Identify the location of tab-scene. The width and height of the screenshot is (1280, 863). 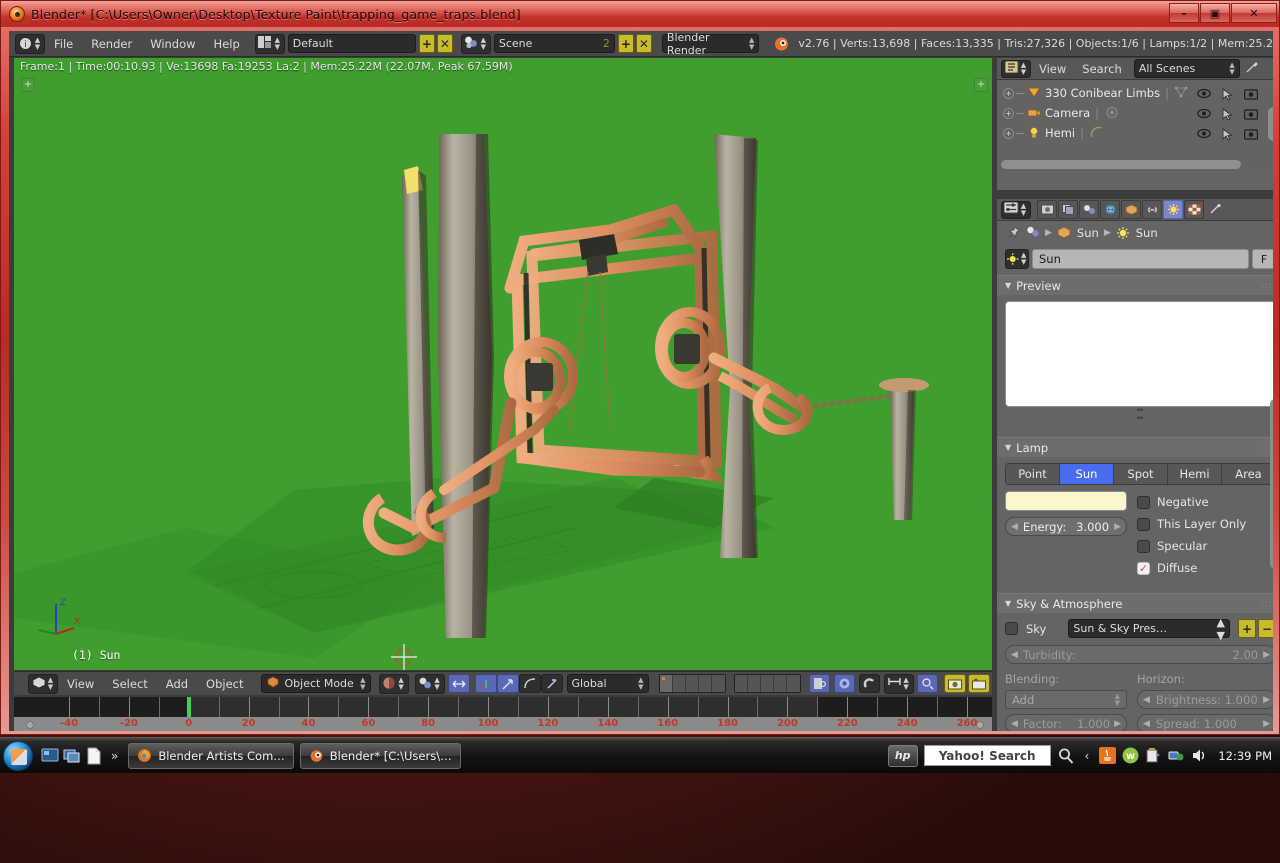
(1089, 209).